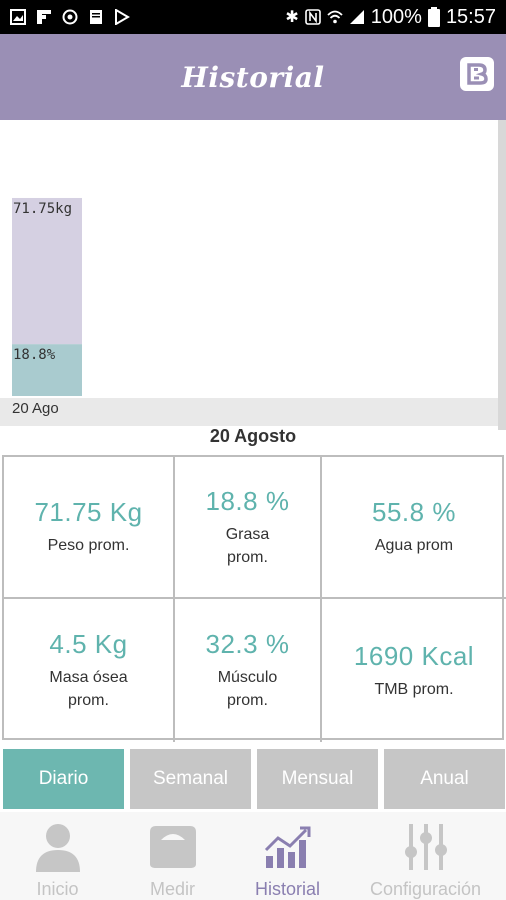 The width and height of the screenshot is (506, 900). Describe the element at coordinates (34, 355) in the screenshot. I see `chart-data-label-0: 18.8%` at that location.